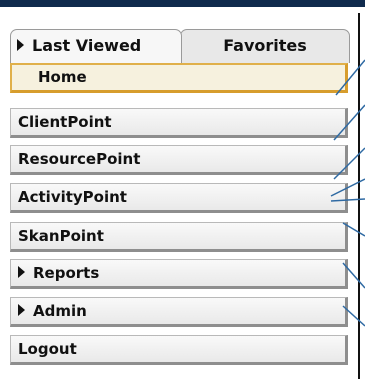 Image resolution: width=365 pixels, height=379 pixels. I want to click on menu-item-clientpoint: ClientPoint, so click(179, 123).